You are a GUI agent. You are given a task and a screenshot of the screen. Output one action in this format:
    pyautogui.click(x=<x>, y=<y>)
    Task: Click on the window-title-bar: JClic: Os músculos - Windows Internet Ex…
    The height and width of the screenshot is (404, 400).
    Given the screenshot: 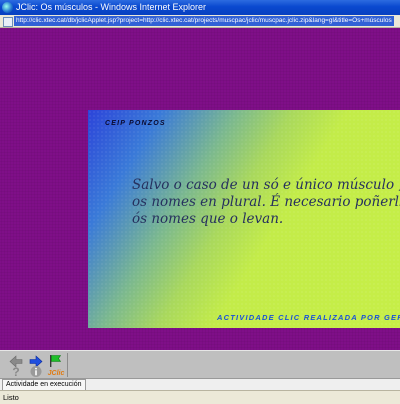 What is the action you would take?
    pyautogui.click(x=200, y=7)
    